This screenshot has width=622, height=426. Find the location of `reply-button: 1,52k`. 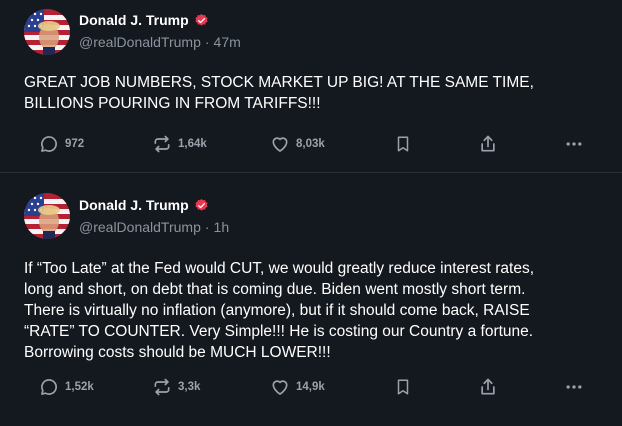

reply-button: 1,52k is located at coordinates (66, 387).